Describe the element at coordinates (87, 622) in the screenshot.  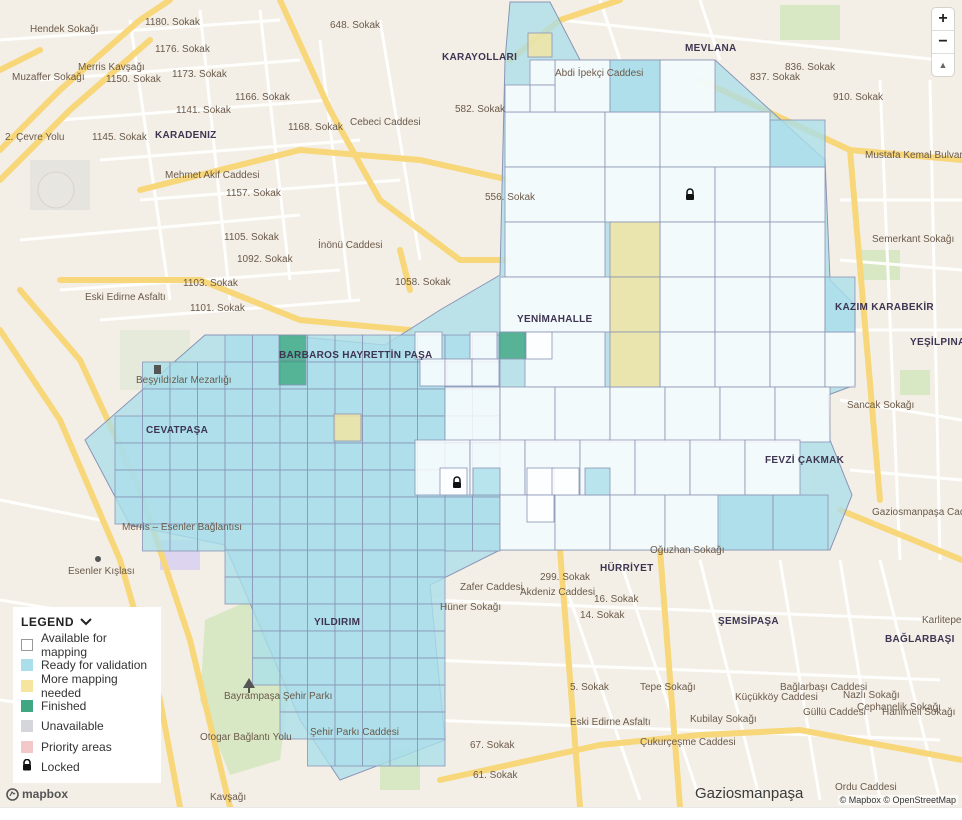
I see `legend-toggle: LEGEND` at that location.